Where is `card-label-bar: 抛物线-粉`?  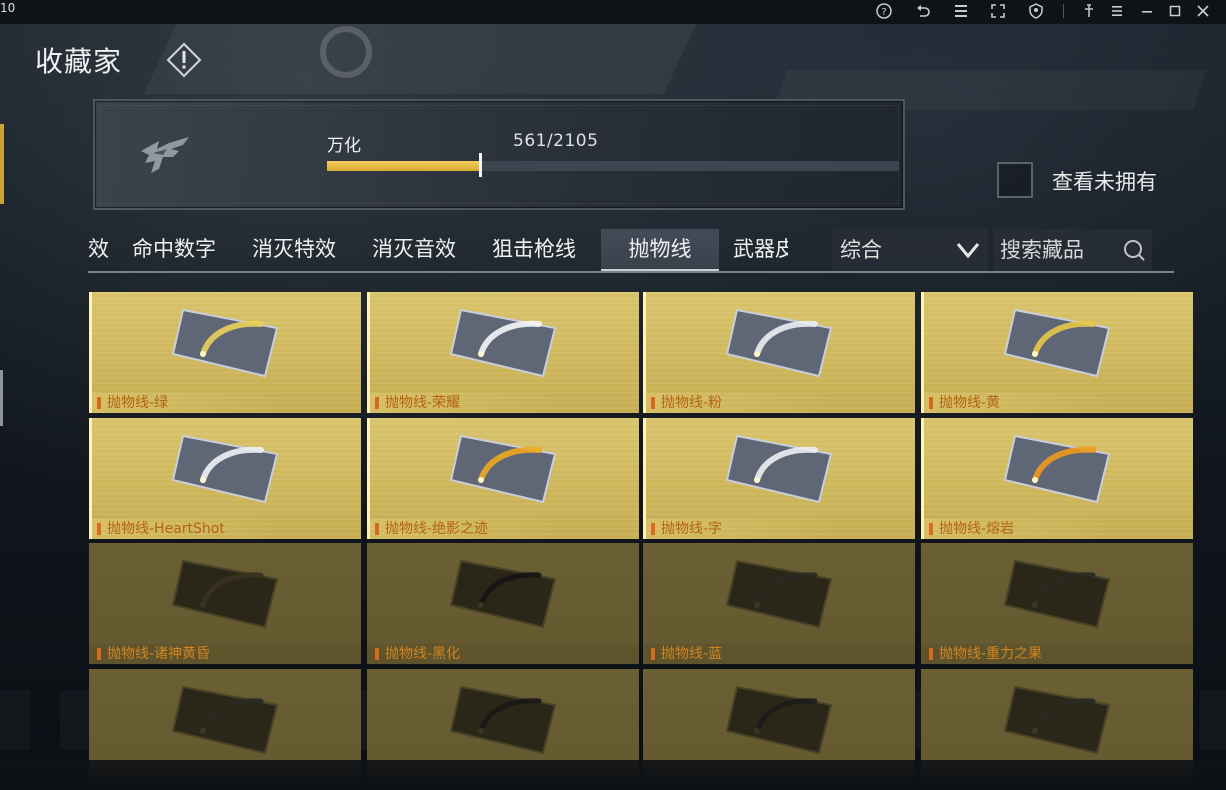
card-label-bar: 抛物线-粉 is located at coordinates (779, 403).